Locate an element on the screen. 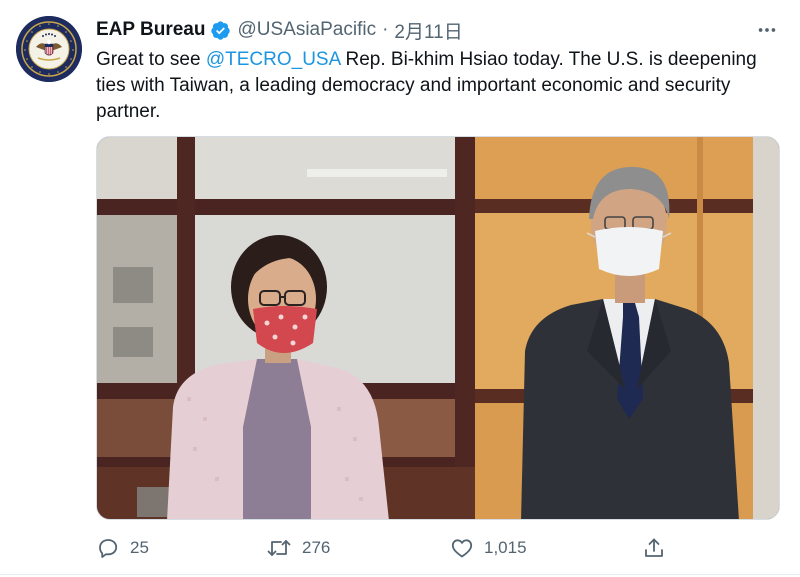  state-seal-icon is located at coordinates (49, 49).